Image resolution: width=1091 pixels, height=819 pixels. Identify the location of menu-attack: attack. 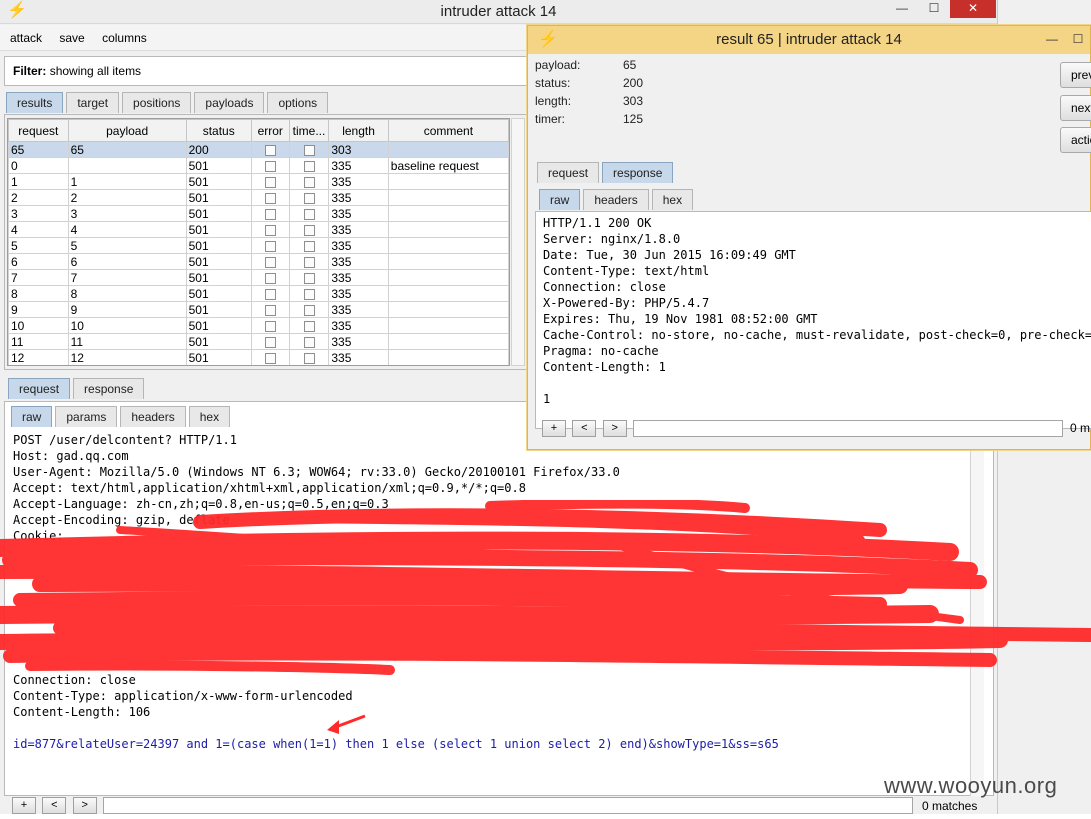
(26, 38).